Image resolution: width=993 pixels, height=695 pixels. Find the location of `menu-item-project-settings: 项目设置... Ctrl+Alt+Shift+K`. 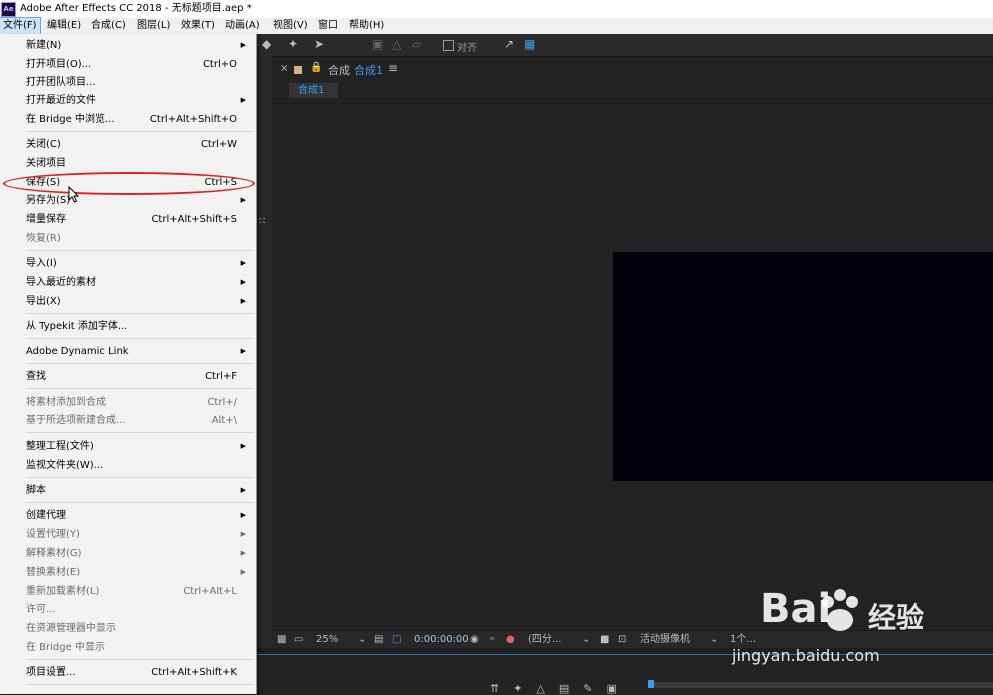

menu-item-project-settings: 项目设置... Ctrl+Alt+Shift+K is located at coordinates (128, 672).